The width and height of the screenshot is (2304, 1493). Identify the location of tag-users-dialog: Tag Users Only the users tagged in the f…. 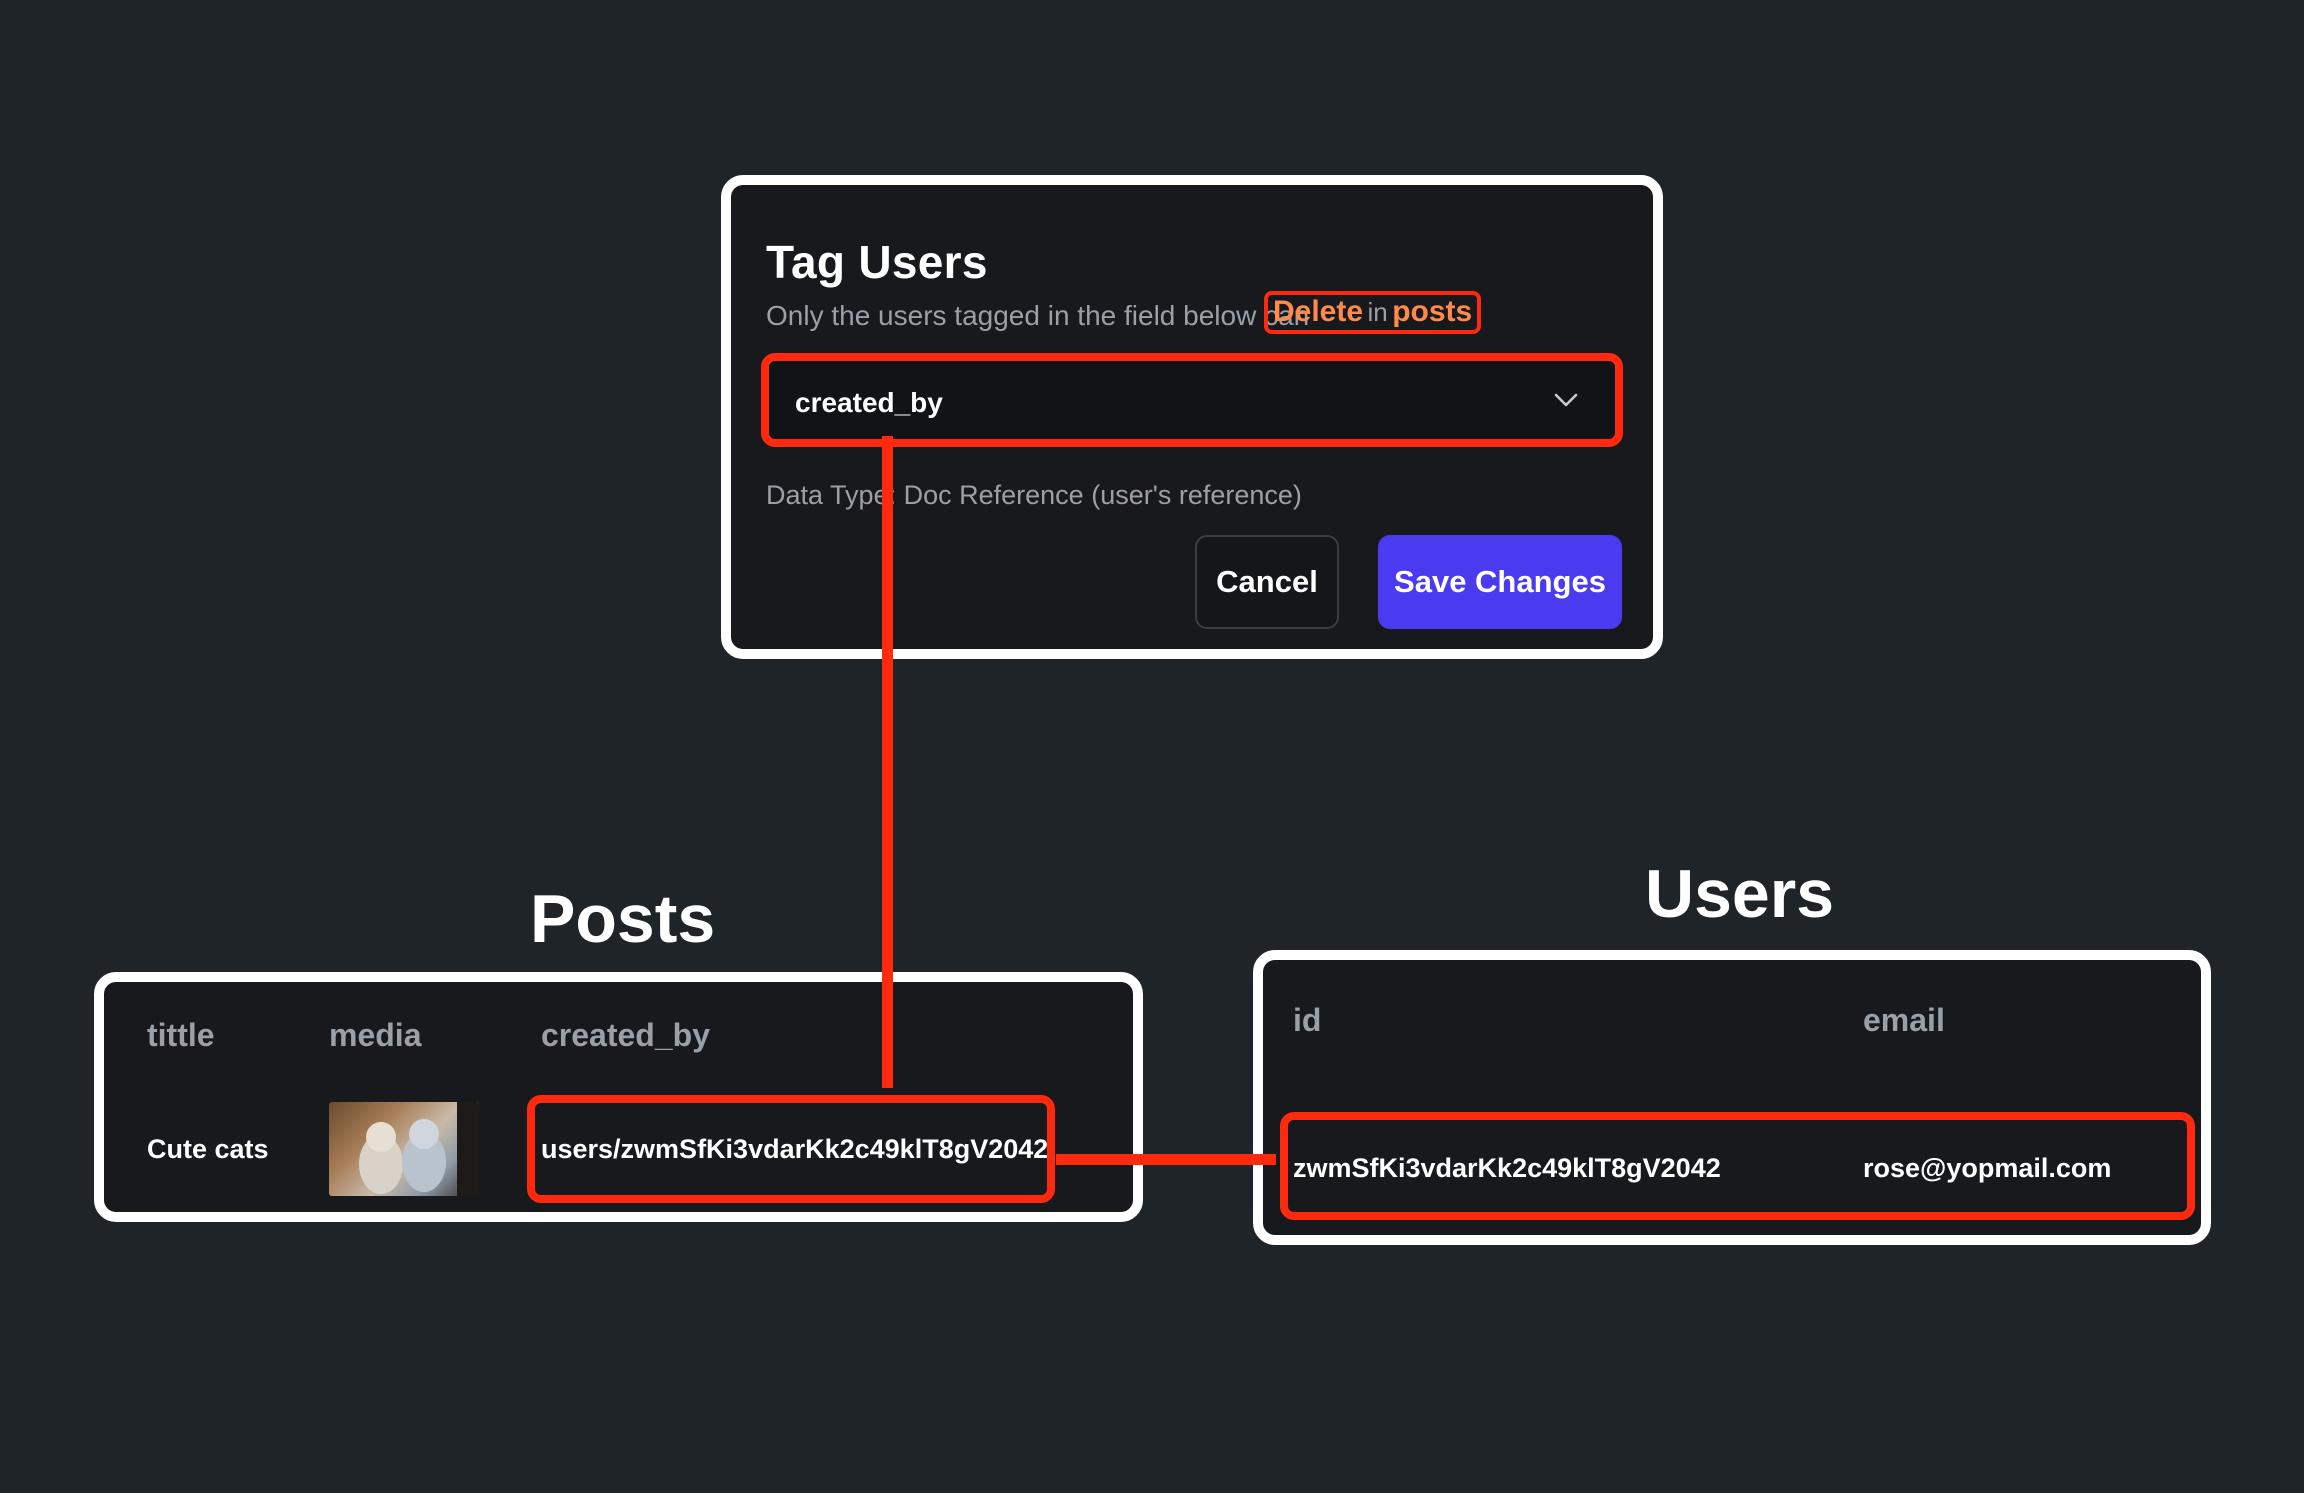
(1192, 417).